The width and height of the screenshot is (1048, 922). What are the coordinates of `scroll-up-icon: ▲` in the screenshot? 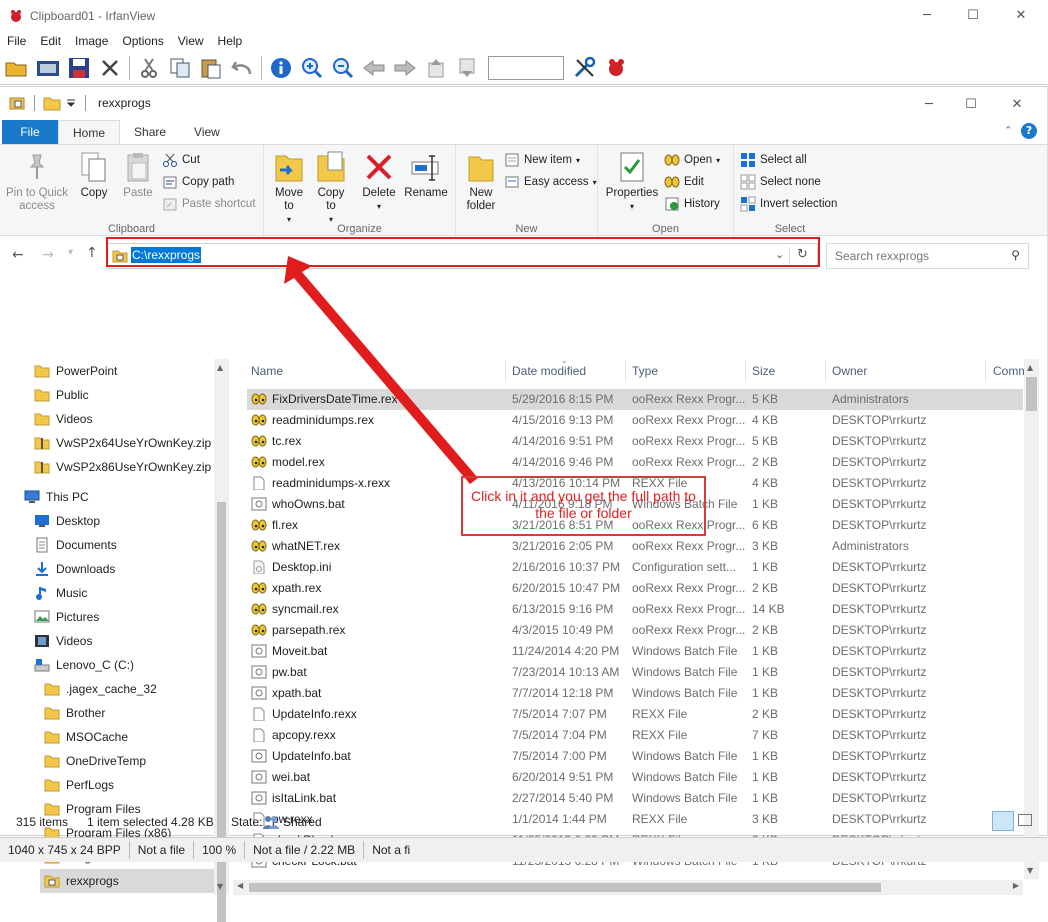 It's located at (1030, 367).